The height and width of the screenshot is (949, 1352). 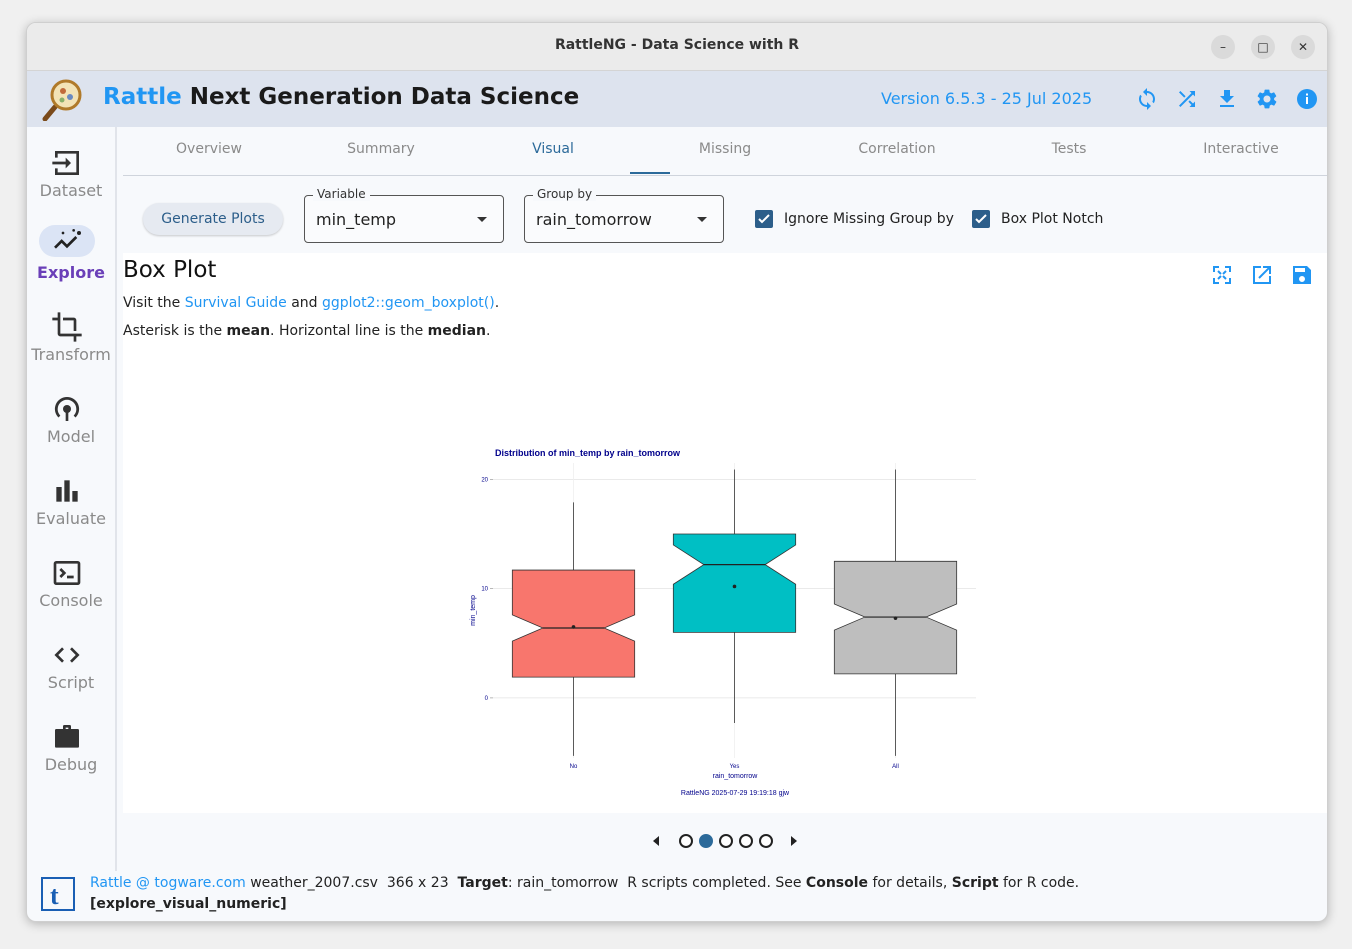 I want to click on ignore-missing-label: Ignore Missing Group by, so click(x=869, y=219).